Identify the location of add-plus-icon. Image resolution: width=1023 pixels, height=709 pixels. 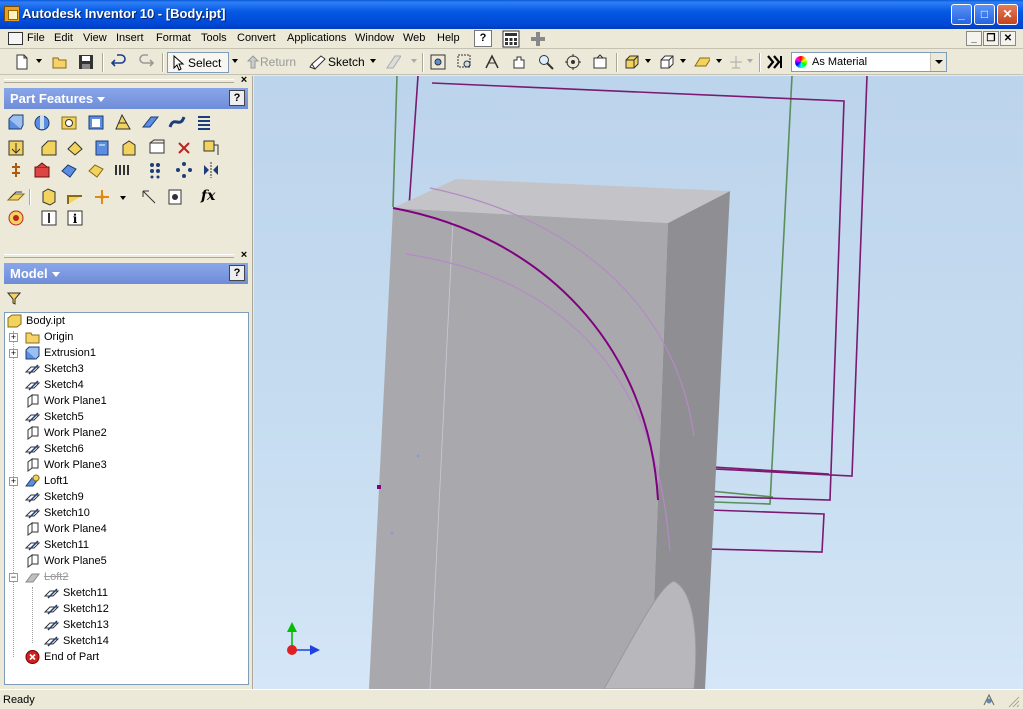
(538, 39).